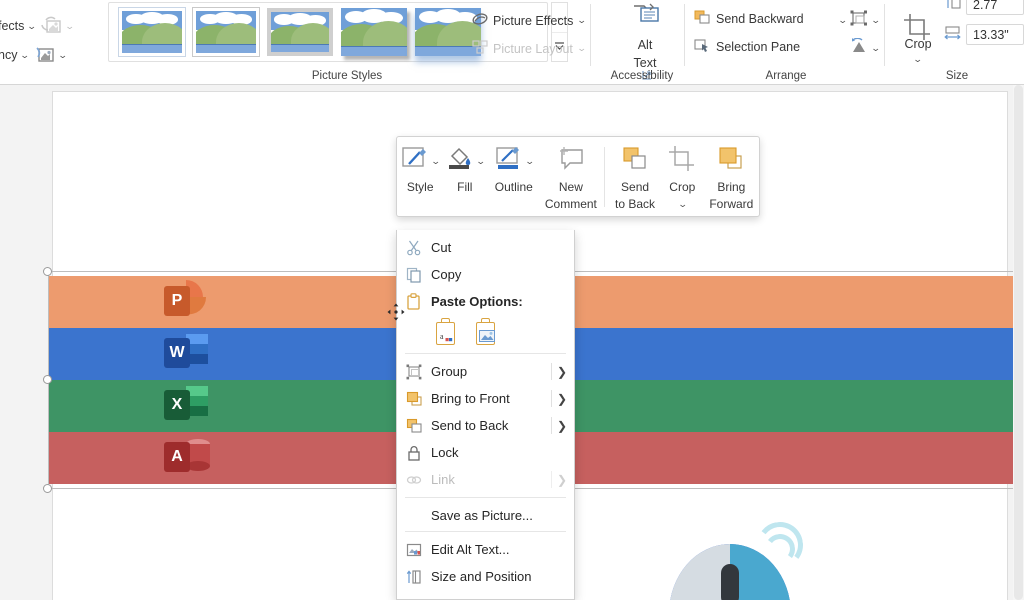  What do you see at coordinates (47, 271) in the screenshot?
I see `resize-handle-top-left` at bounding box center [47, 271].